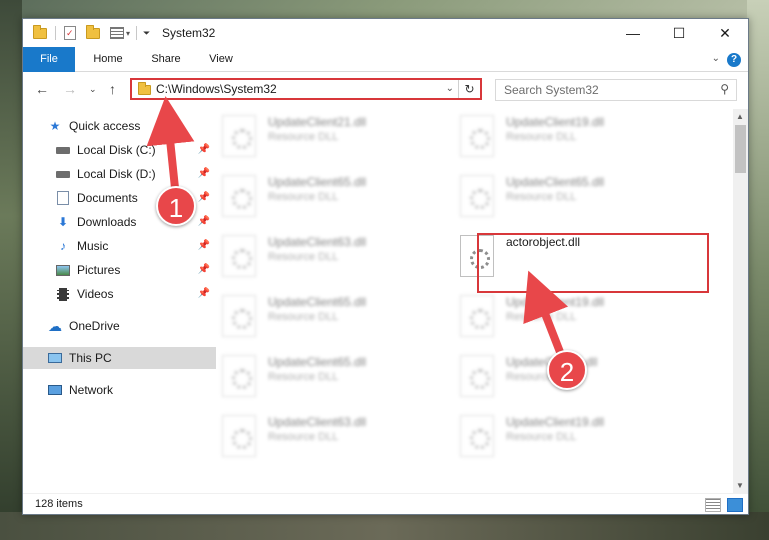 The image size is (769, 540). Describe the element at coordinates (146, 33) in the screenshot. I see `customize-toolbar-icon: ⏷` at that location.